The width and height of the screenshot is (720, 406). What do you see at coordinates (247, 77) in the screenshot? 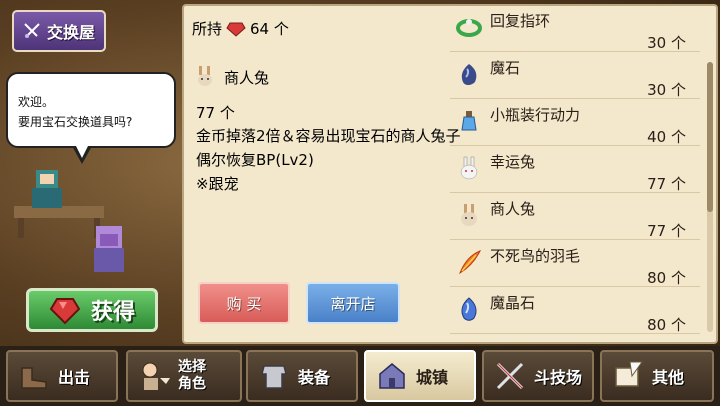
I see `selected-item-name: 商人兔` at bounding box center [247, 77].